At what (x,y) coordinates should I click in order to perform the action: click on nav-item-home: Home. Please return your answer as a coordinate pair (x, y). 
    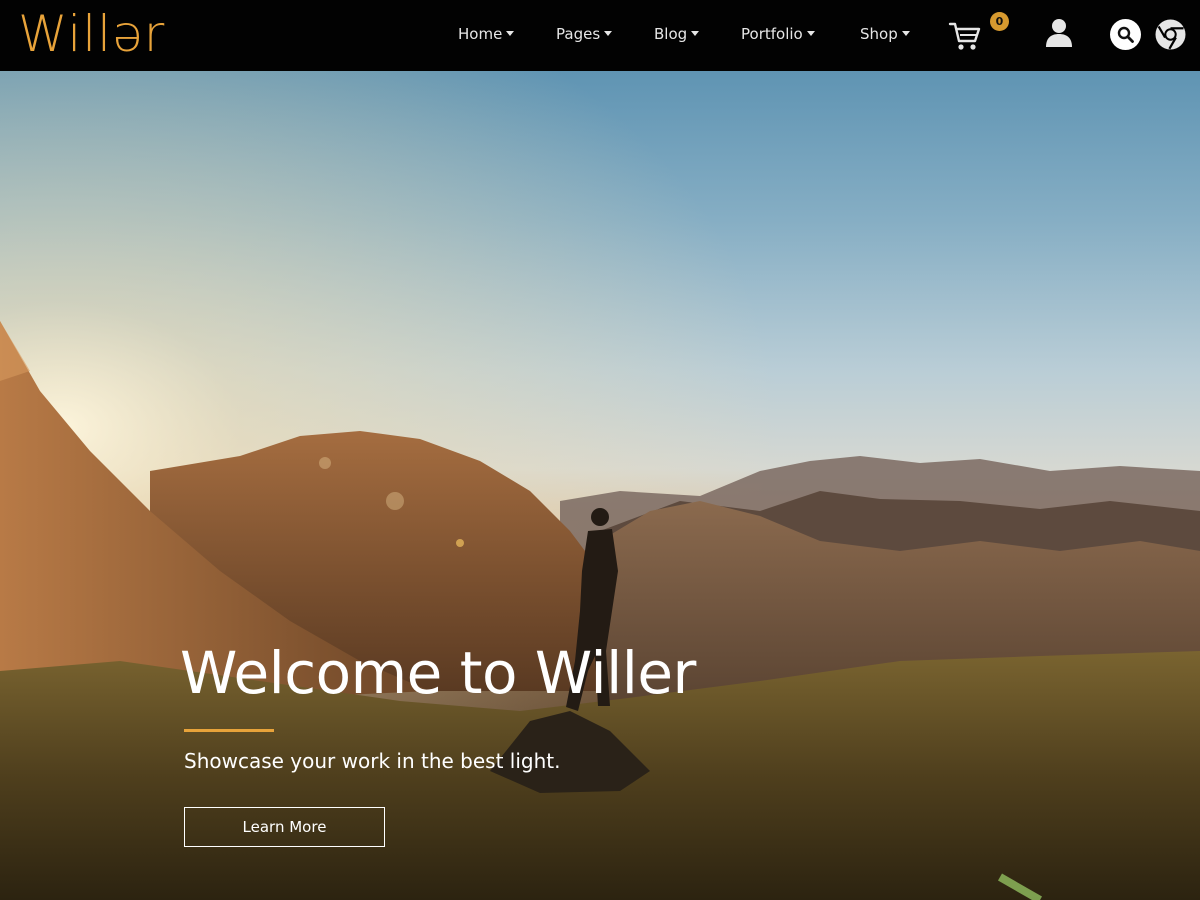
    Looking at the image, I should click on (486, 34).